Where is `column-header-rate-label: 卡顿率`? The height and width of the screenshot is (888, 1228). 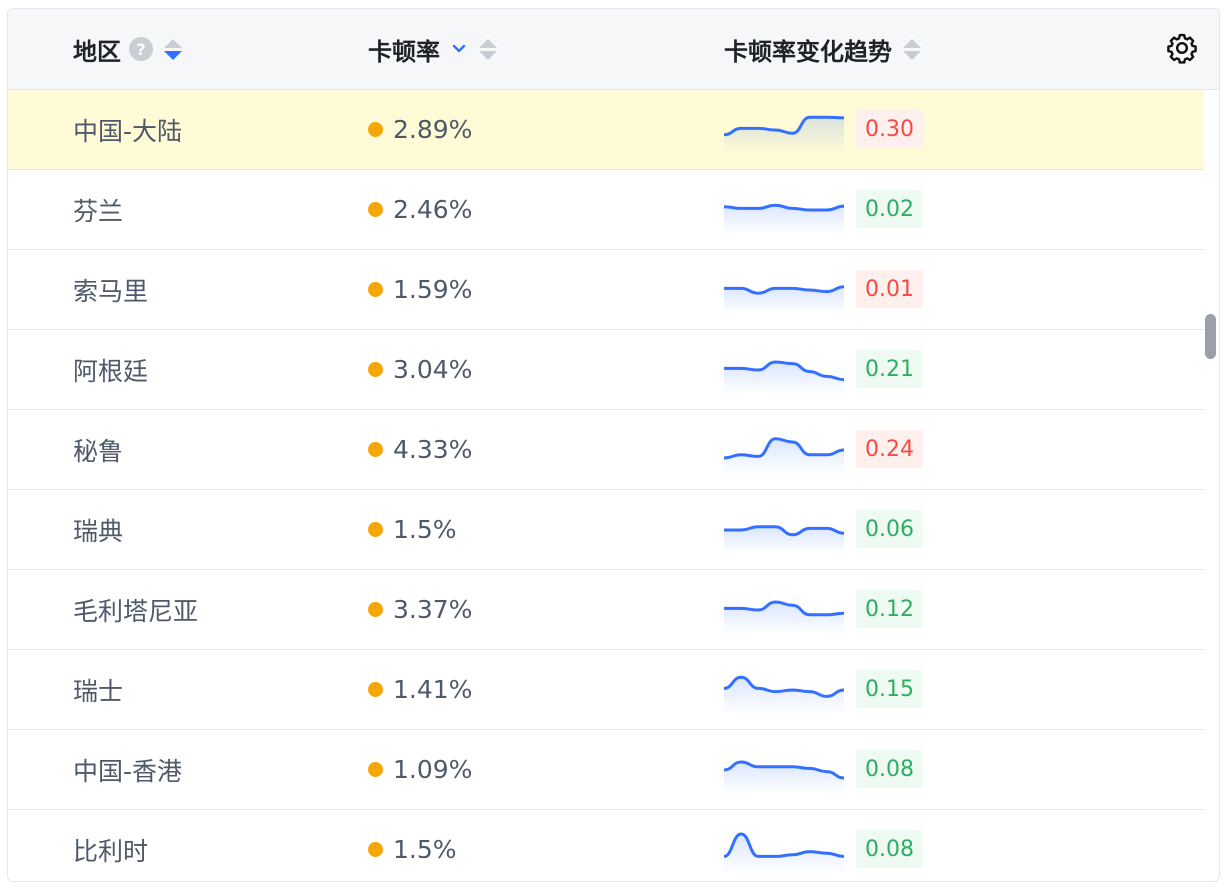
column-header-rate-label: 卡顿率 is located at coordinates (404, 51).